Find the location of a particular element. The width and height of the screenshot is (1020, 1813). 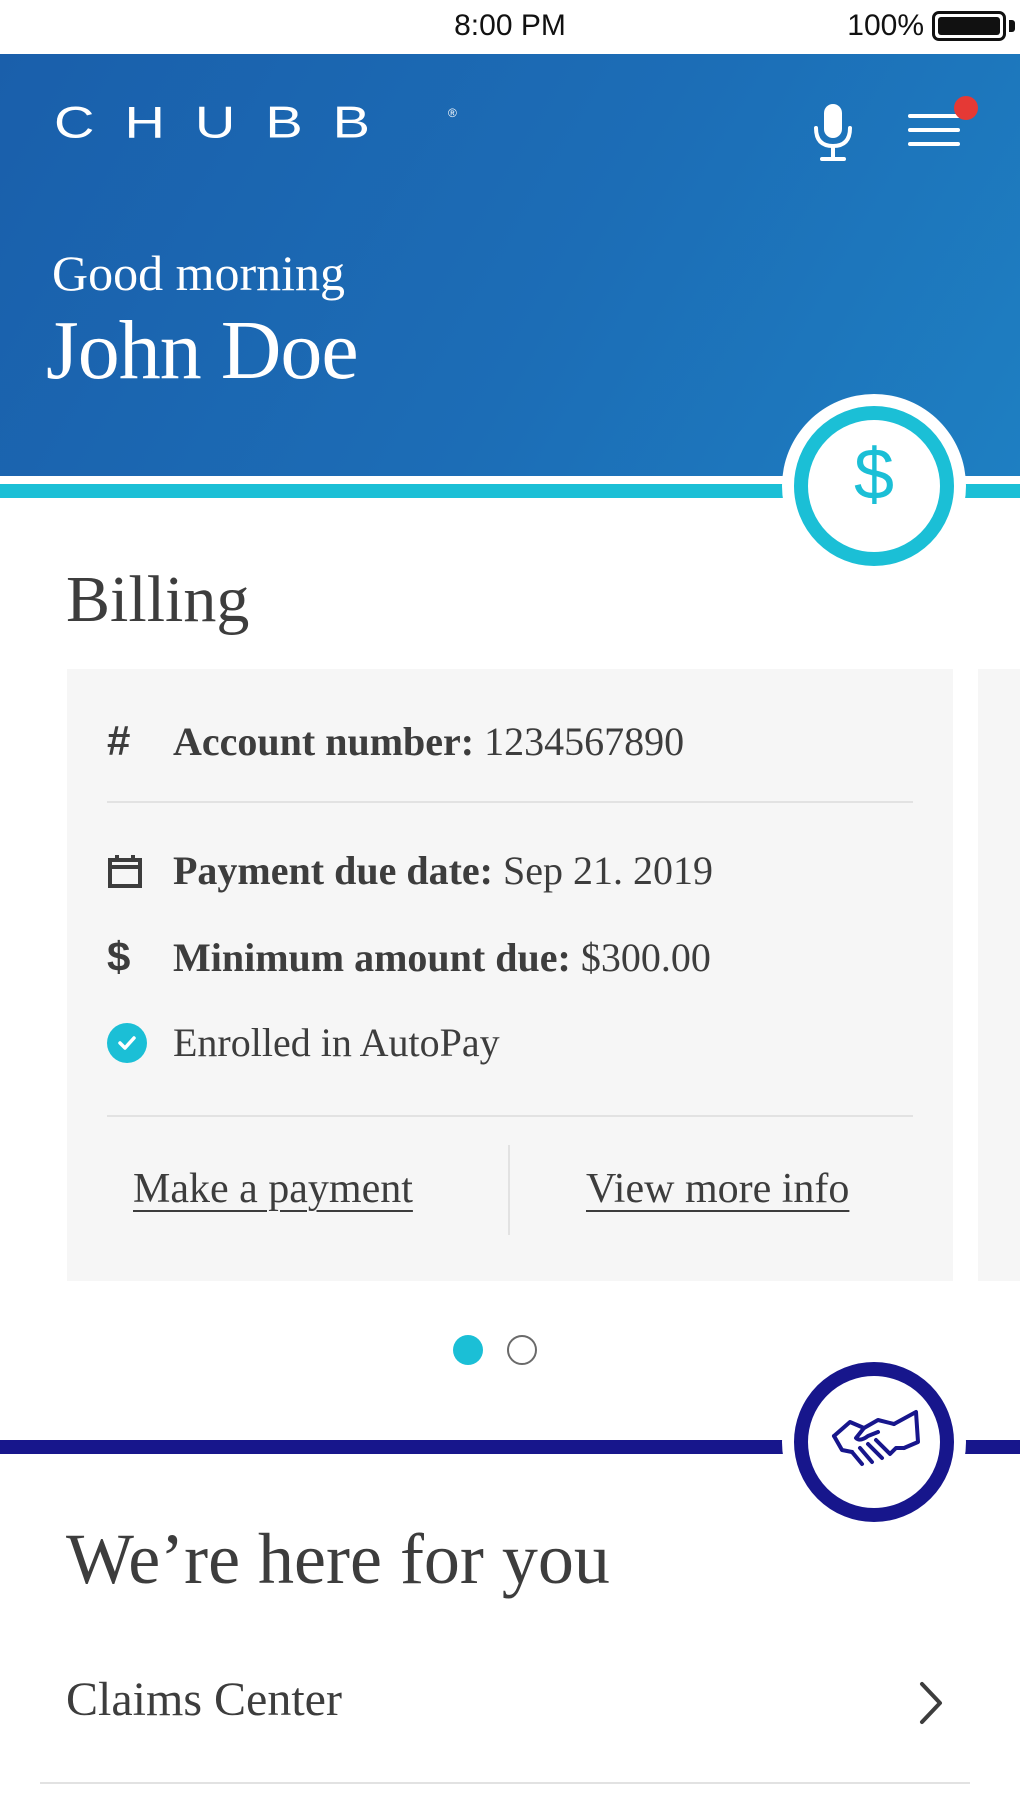

due-date-row: Payment due date: Sep 21. 2019 is located at coordinates (410, 870).